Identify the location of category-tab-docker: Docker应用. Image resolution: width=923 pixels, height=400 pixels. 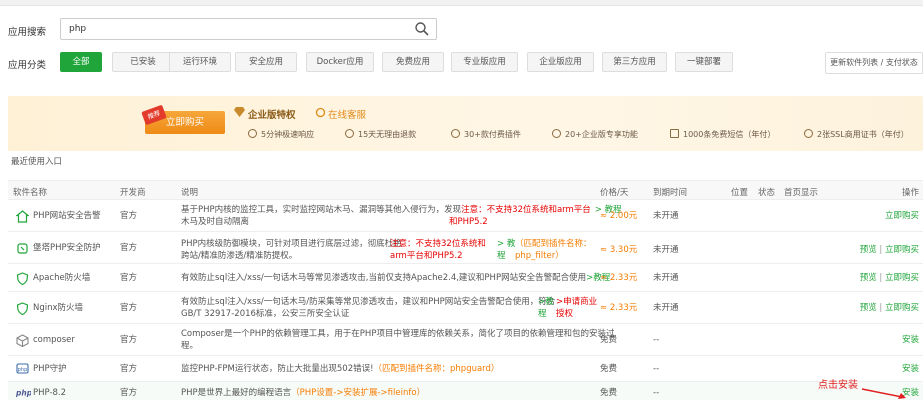
(340, 62).